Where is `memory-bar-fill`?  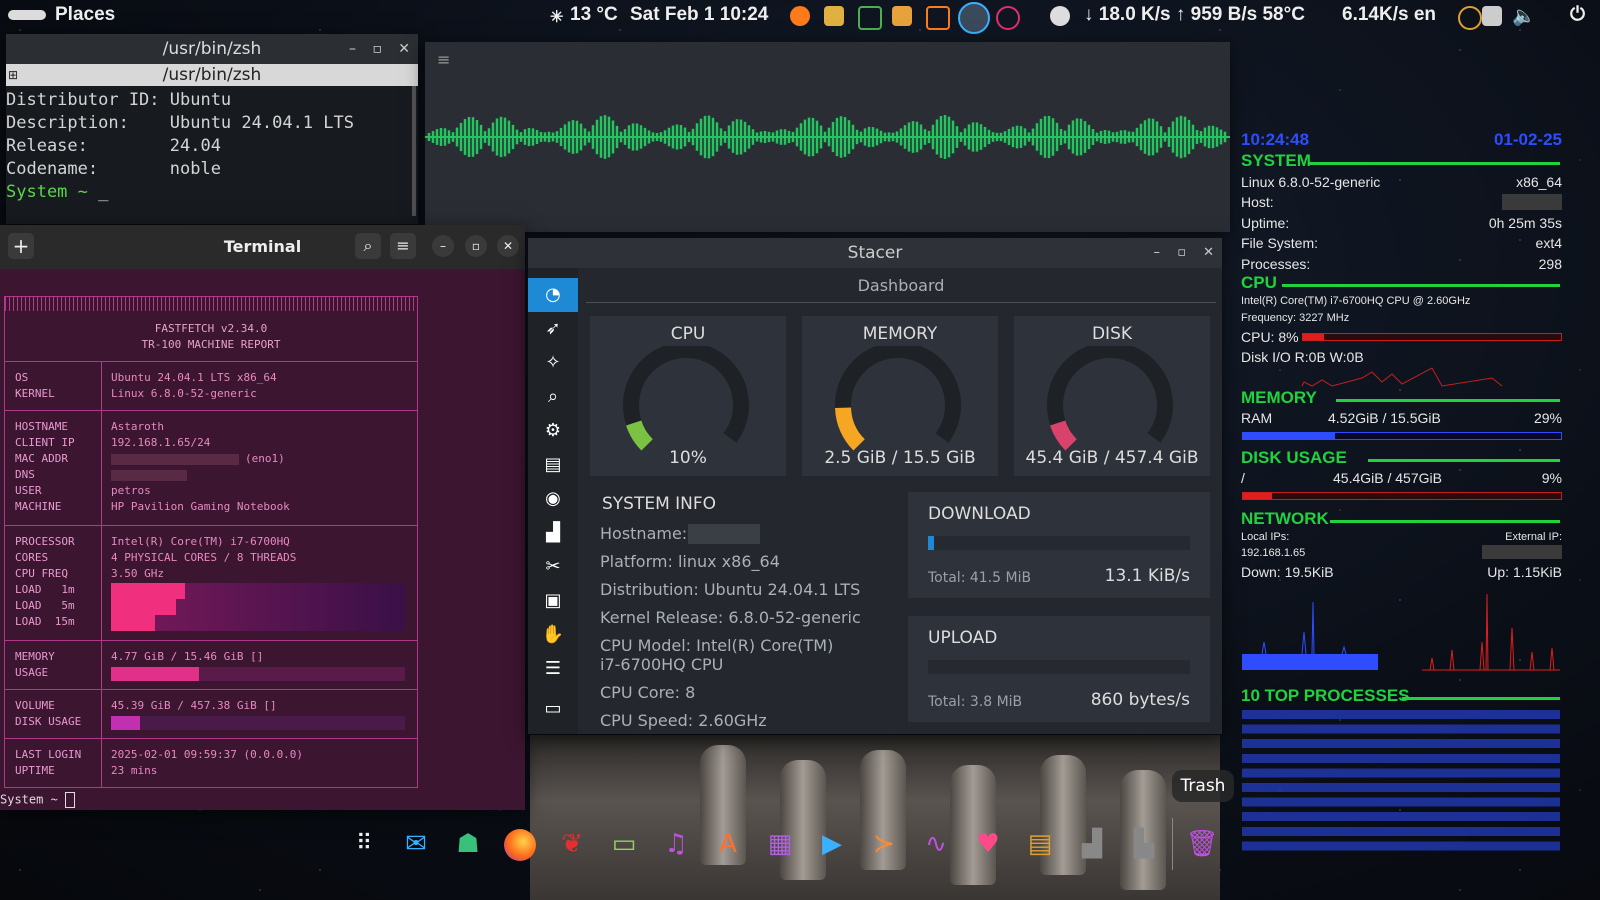
memory-bar-fill is located at coordinates (155, 674).